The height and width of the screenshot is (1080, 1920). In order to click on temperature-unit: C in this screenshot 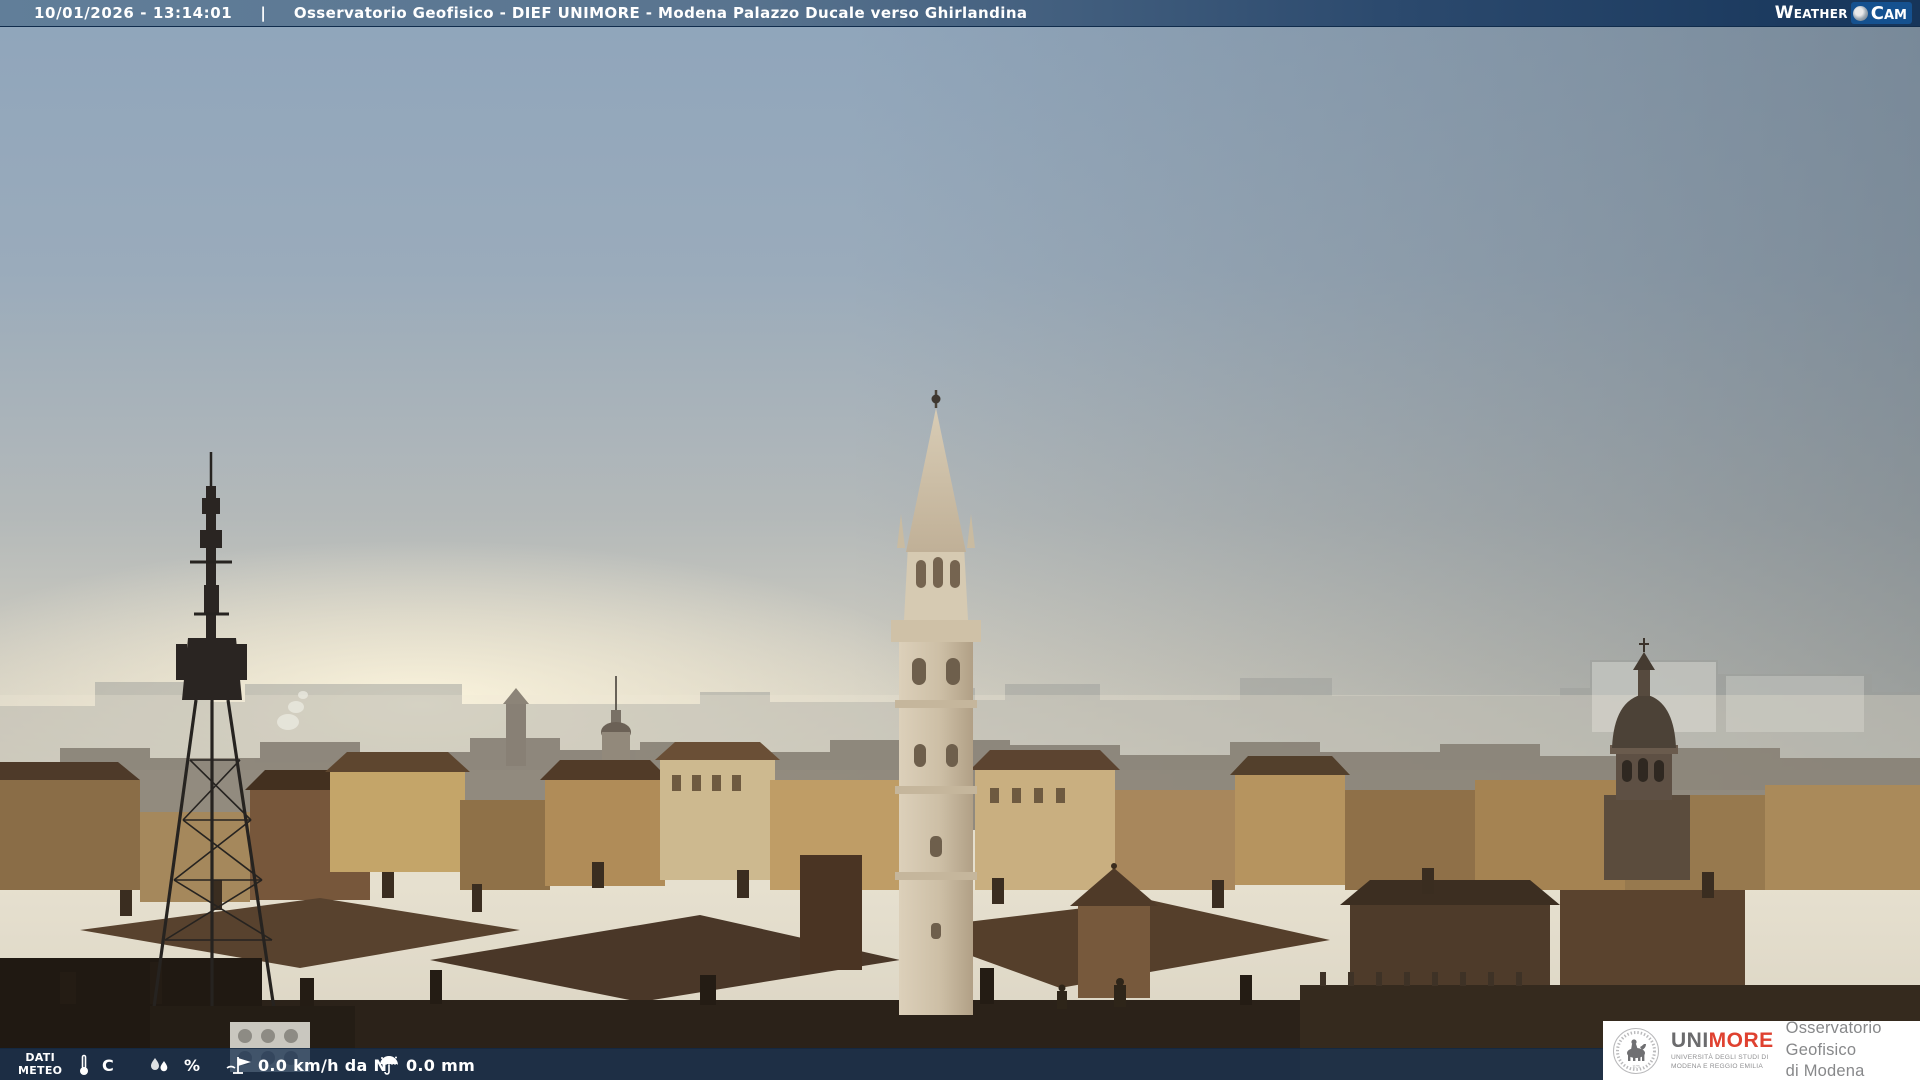, I will do `click(108, 1065)`.